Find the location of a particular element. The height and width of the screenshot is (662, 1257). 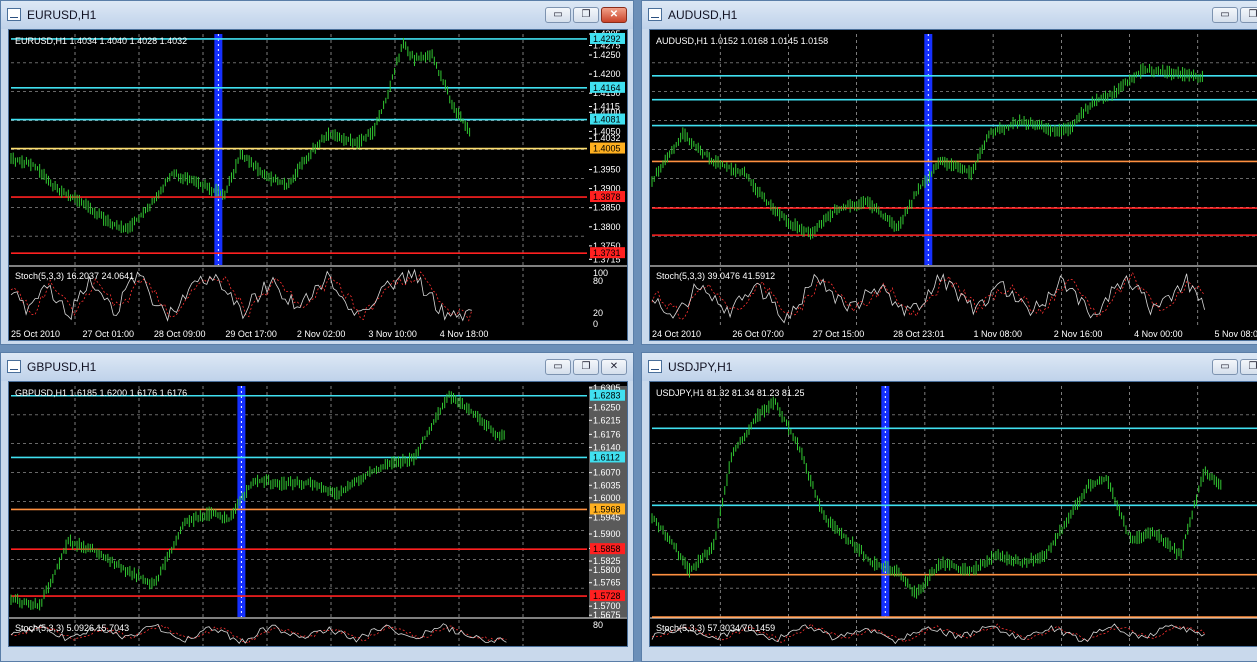

time-axis-label: 27 Oct 15:00 is located at coordinates (839, 334).